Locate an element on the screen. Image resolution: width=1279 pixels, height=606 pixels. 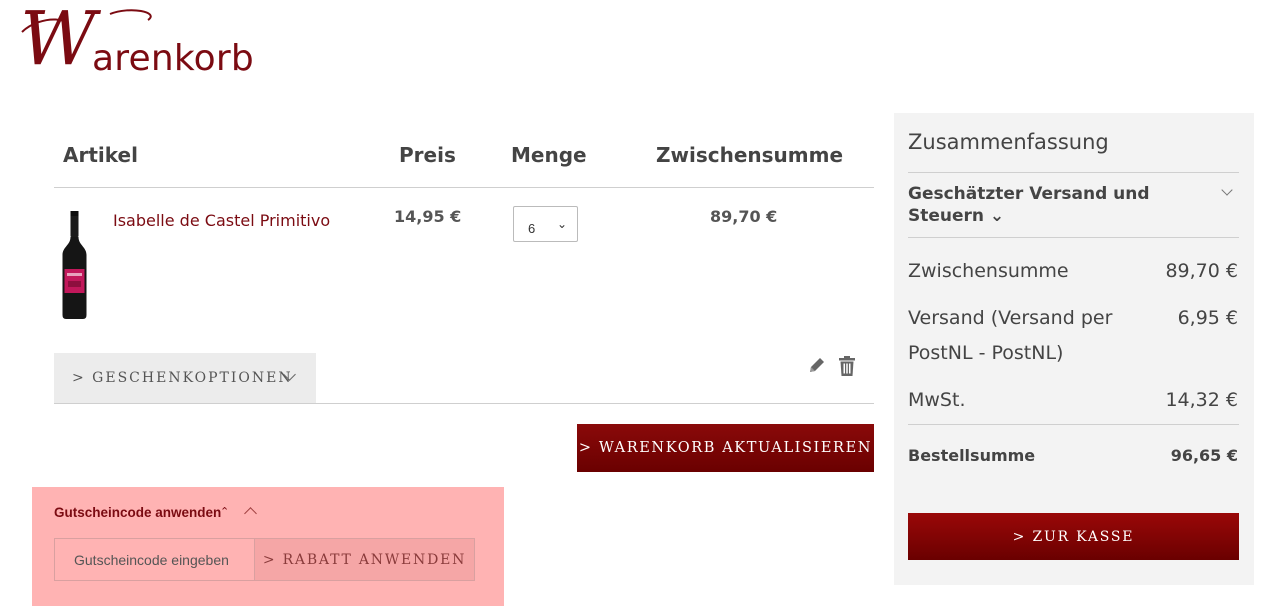
row-subtotal: 89,70 € is located at coordinates (744, 216).